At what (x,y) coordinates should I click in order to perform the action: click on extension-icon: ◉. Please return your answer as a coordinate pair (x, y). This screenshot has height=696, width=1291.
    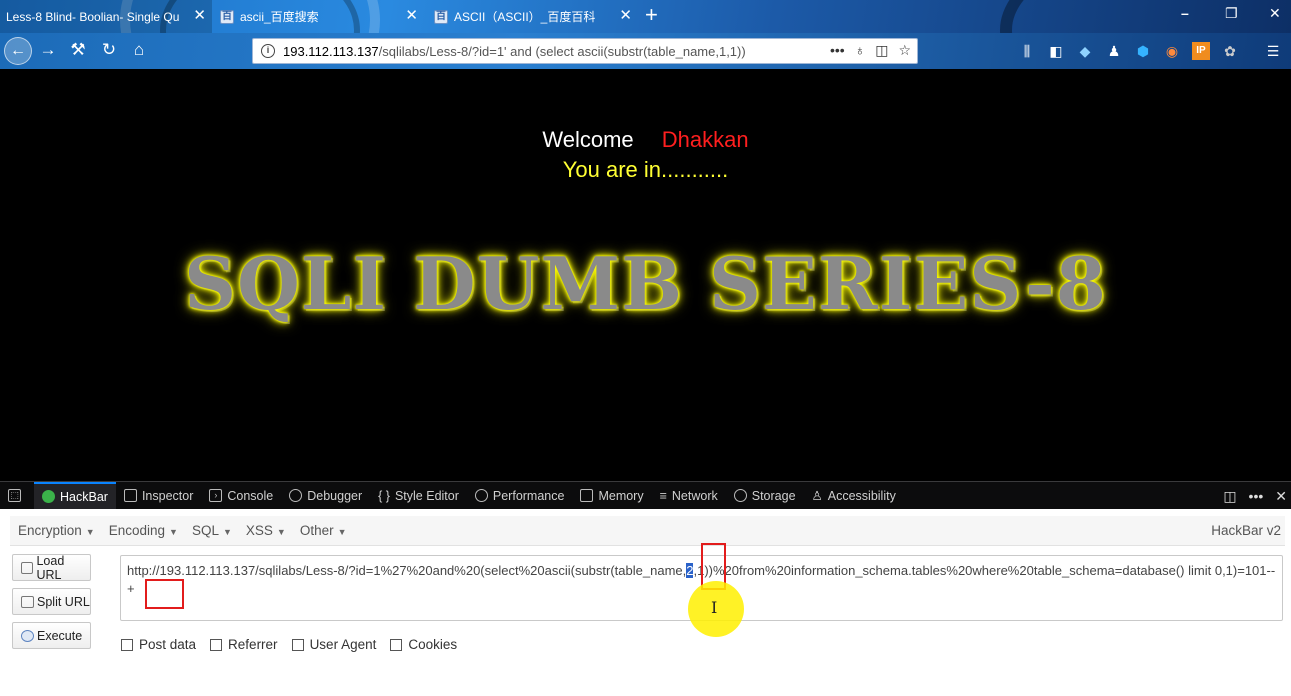
    Looking at the image, I should click on (1172, 51).